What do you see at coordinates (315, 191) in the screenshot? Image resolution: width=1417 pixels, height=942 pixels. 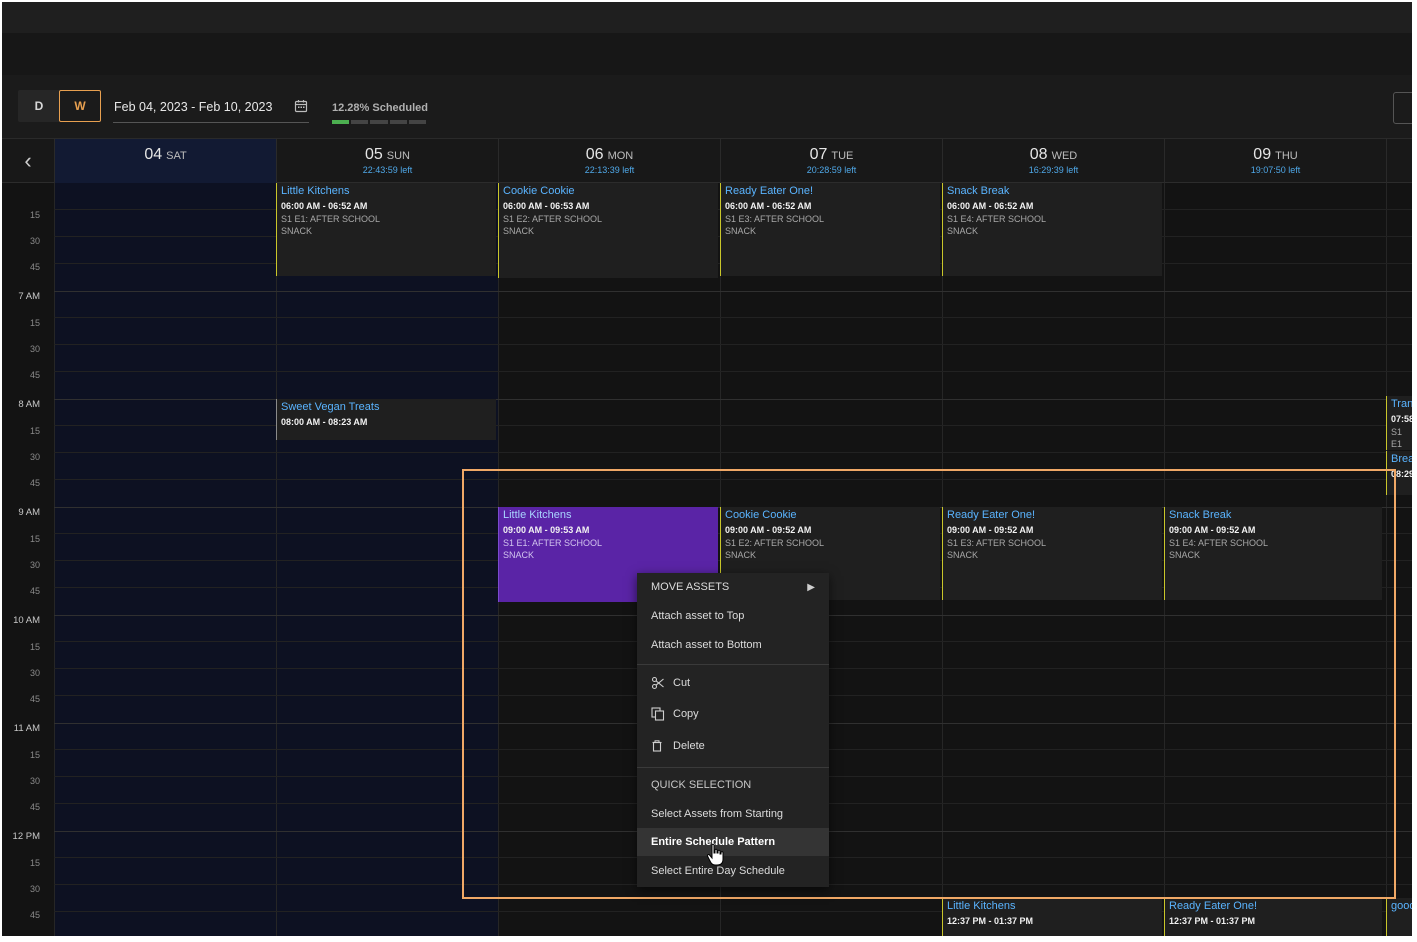 I see `event-title: Little Kitchens` at bounding box center [315, 191].